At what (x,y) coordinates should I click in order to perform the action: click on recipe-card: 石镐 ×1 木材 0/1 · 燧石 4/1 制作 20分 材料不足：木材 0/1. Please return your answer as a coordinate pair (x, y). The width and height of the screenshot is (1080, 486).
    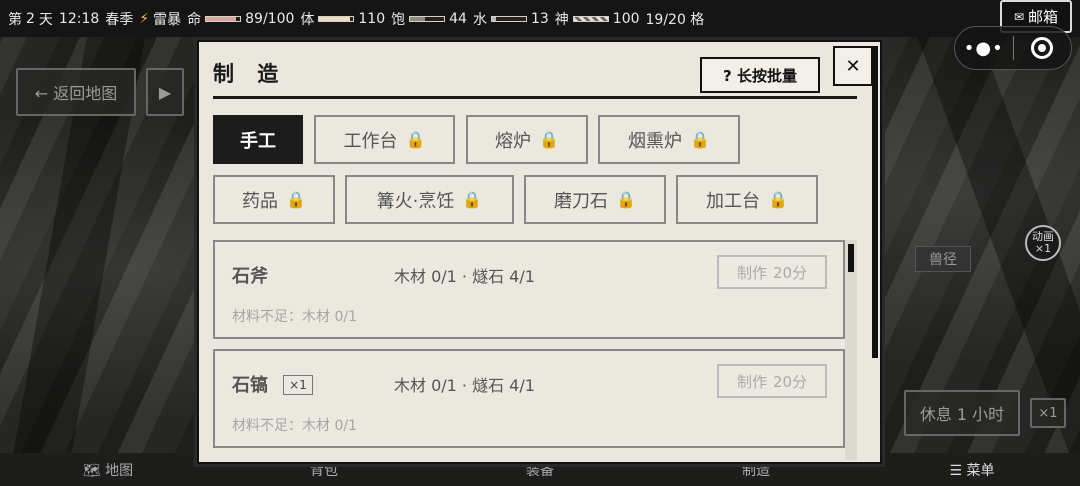
    Looking at the image, I should click on (529, 398).